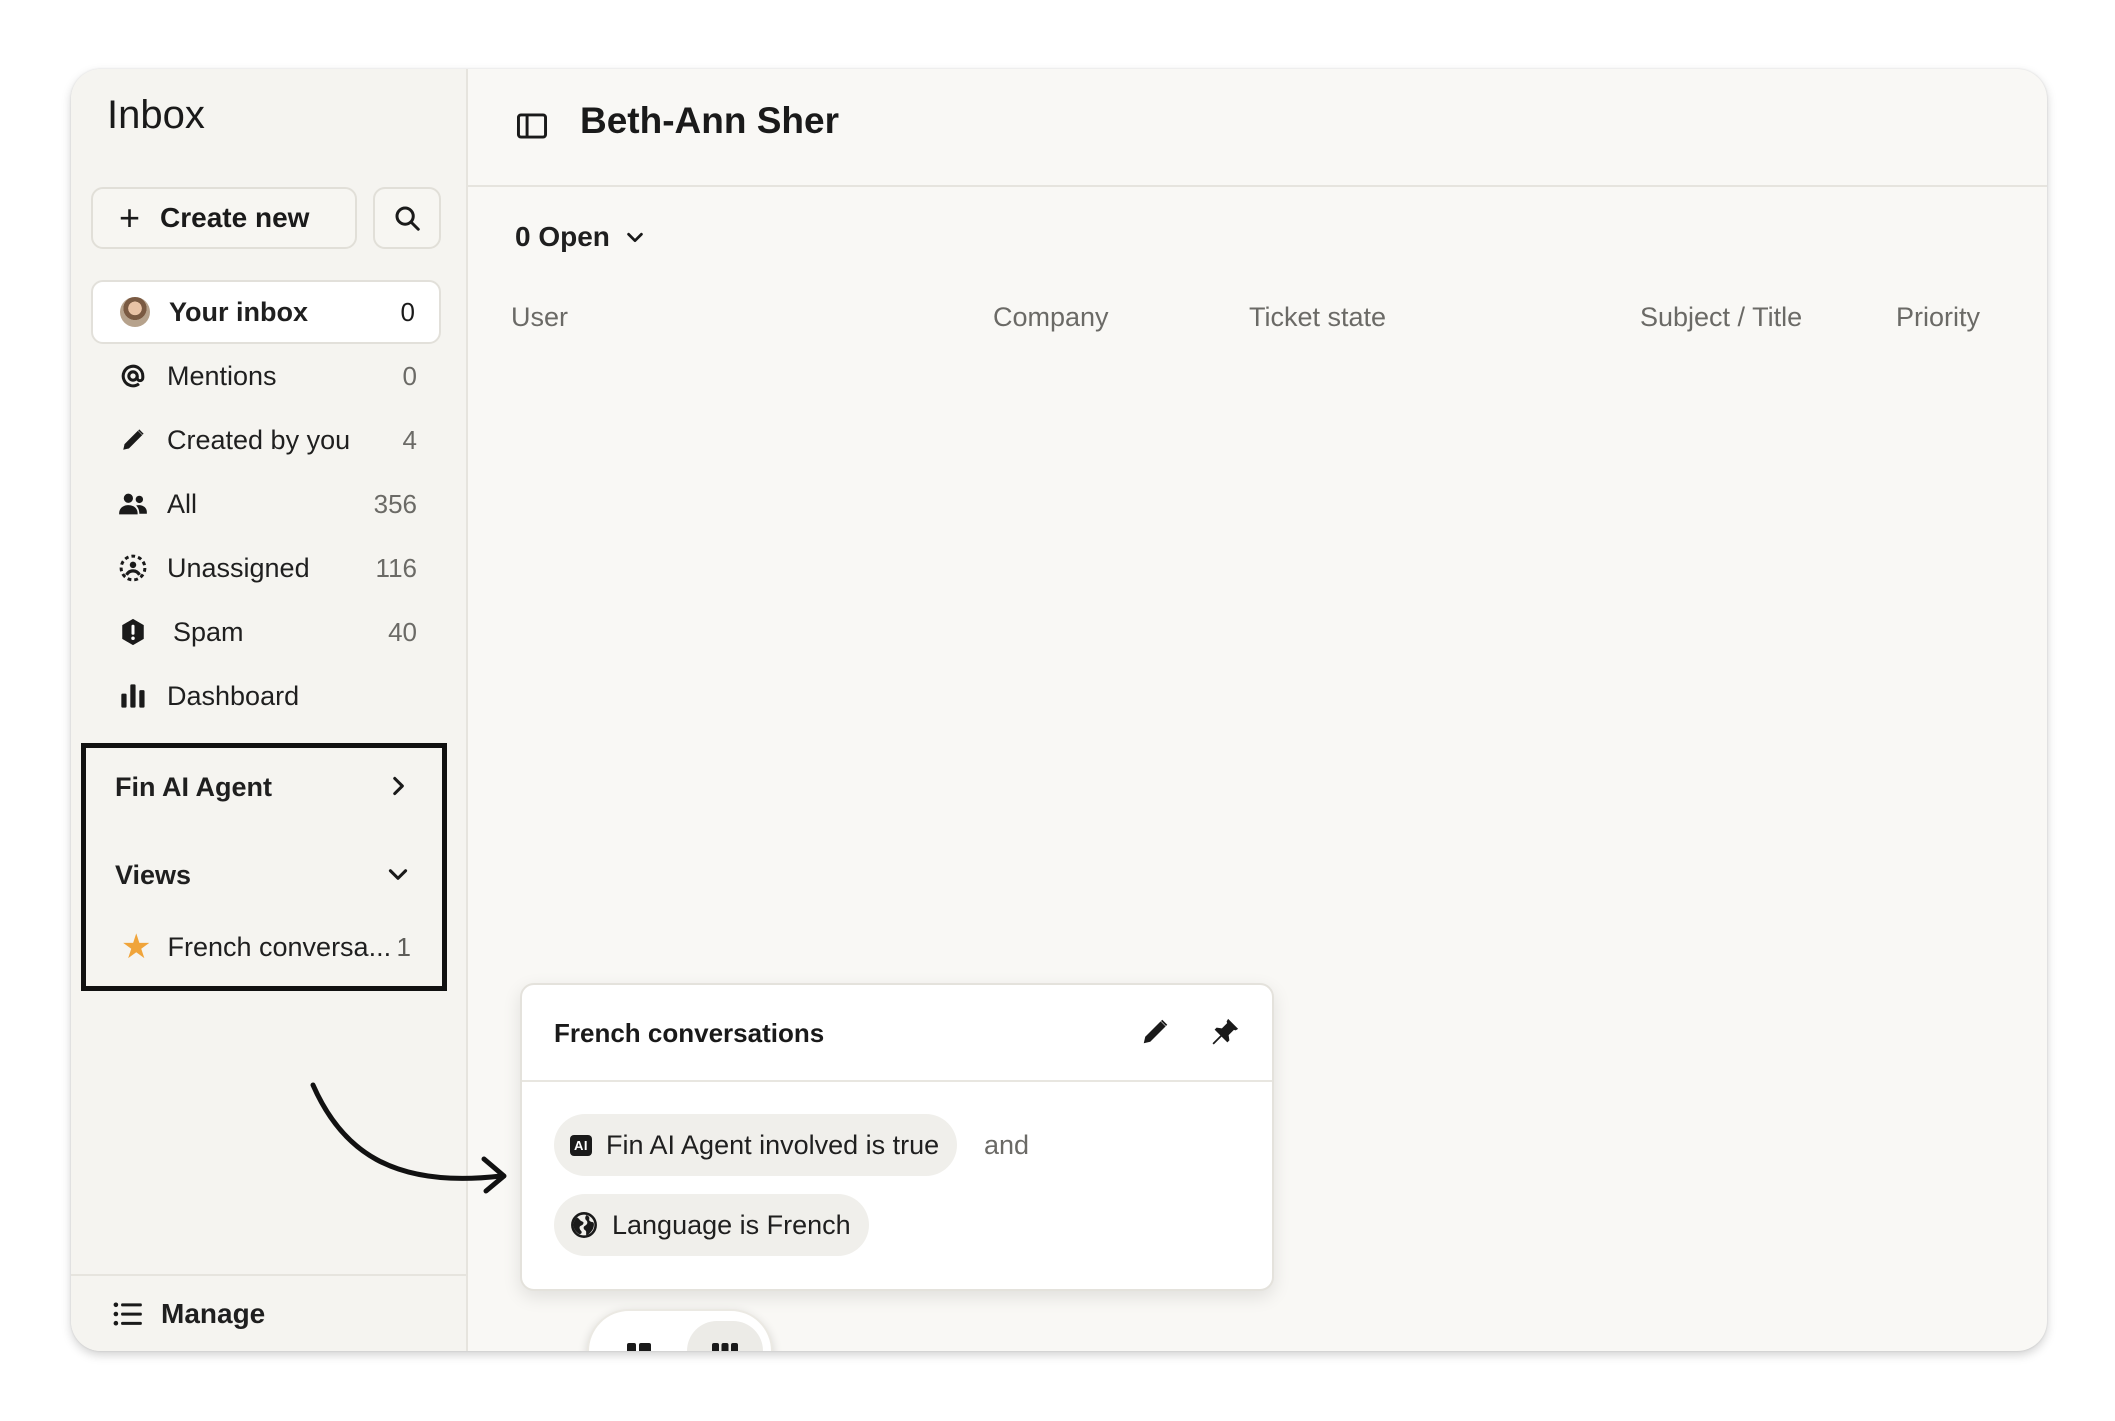 Image resolution: width=2115 pixels, height=1421 pixels. What do you see at coordinates (128, 1314) in the screenshot?
I see `list-icon` at bounding box center [128, 1314].